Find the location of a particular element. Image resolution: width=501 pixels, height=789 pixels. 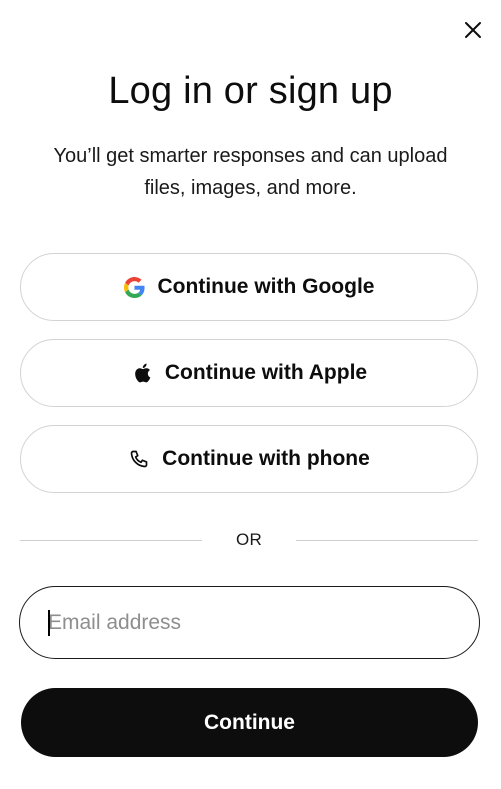

or-divider: OR is located at coordinates (249, 540).